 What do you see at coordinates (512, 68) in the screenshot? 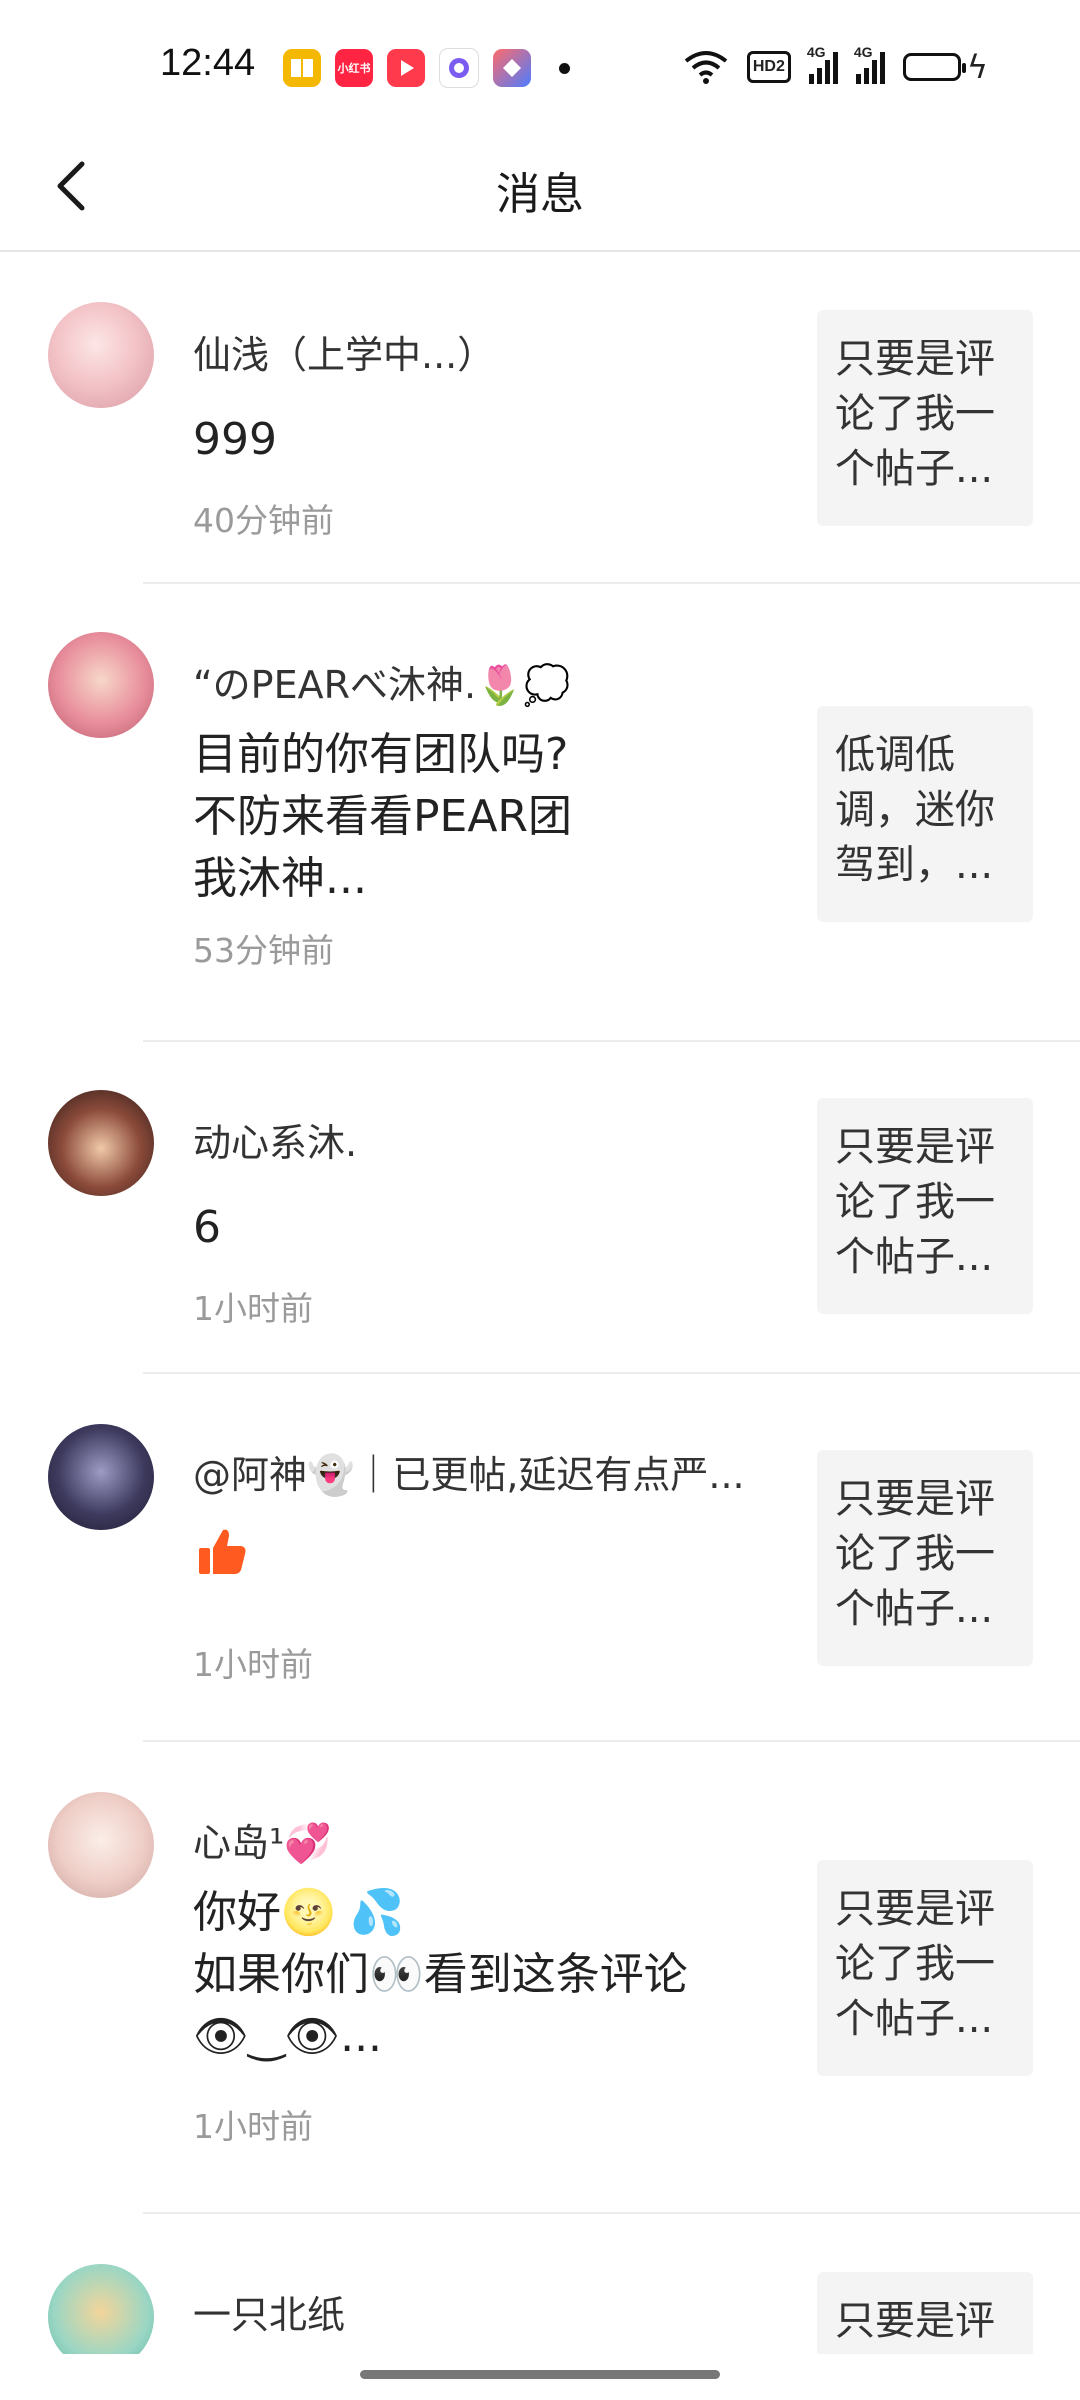
I see `shortcut-app-icon` at bounding box center [512, 68].